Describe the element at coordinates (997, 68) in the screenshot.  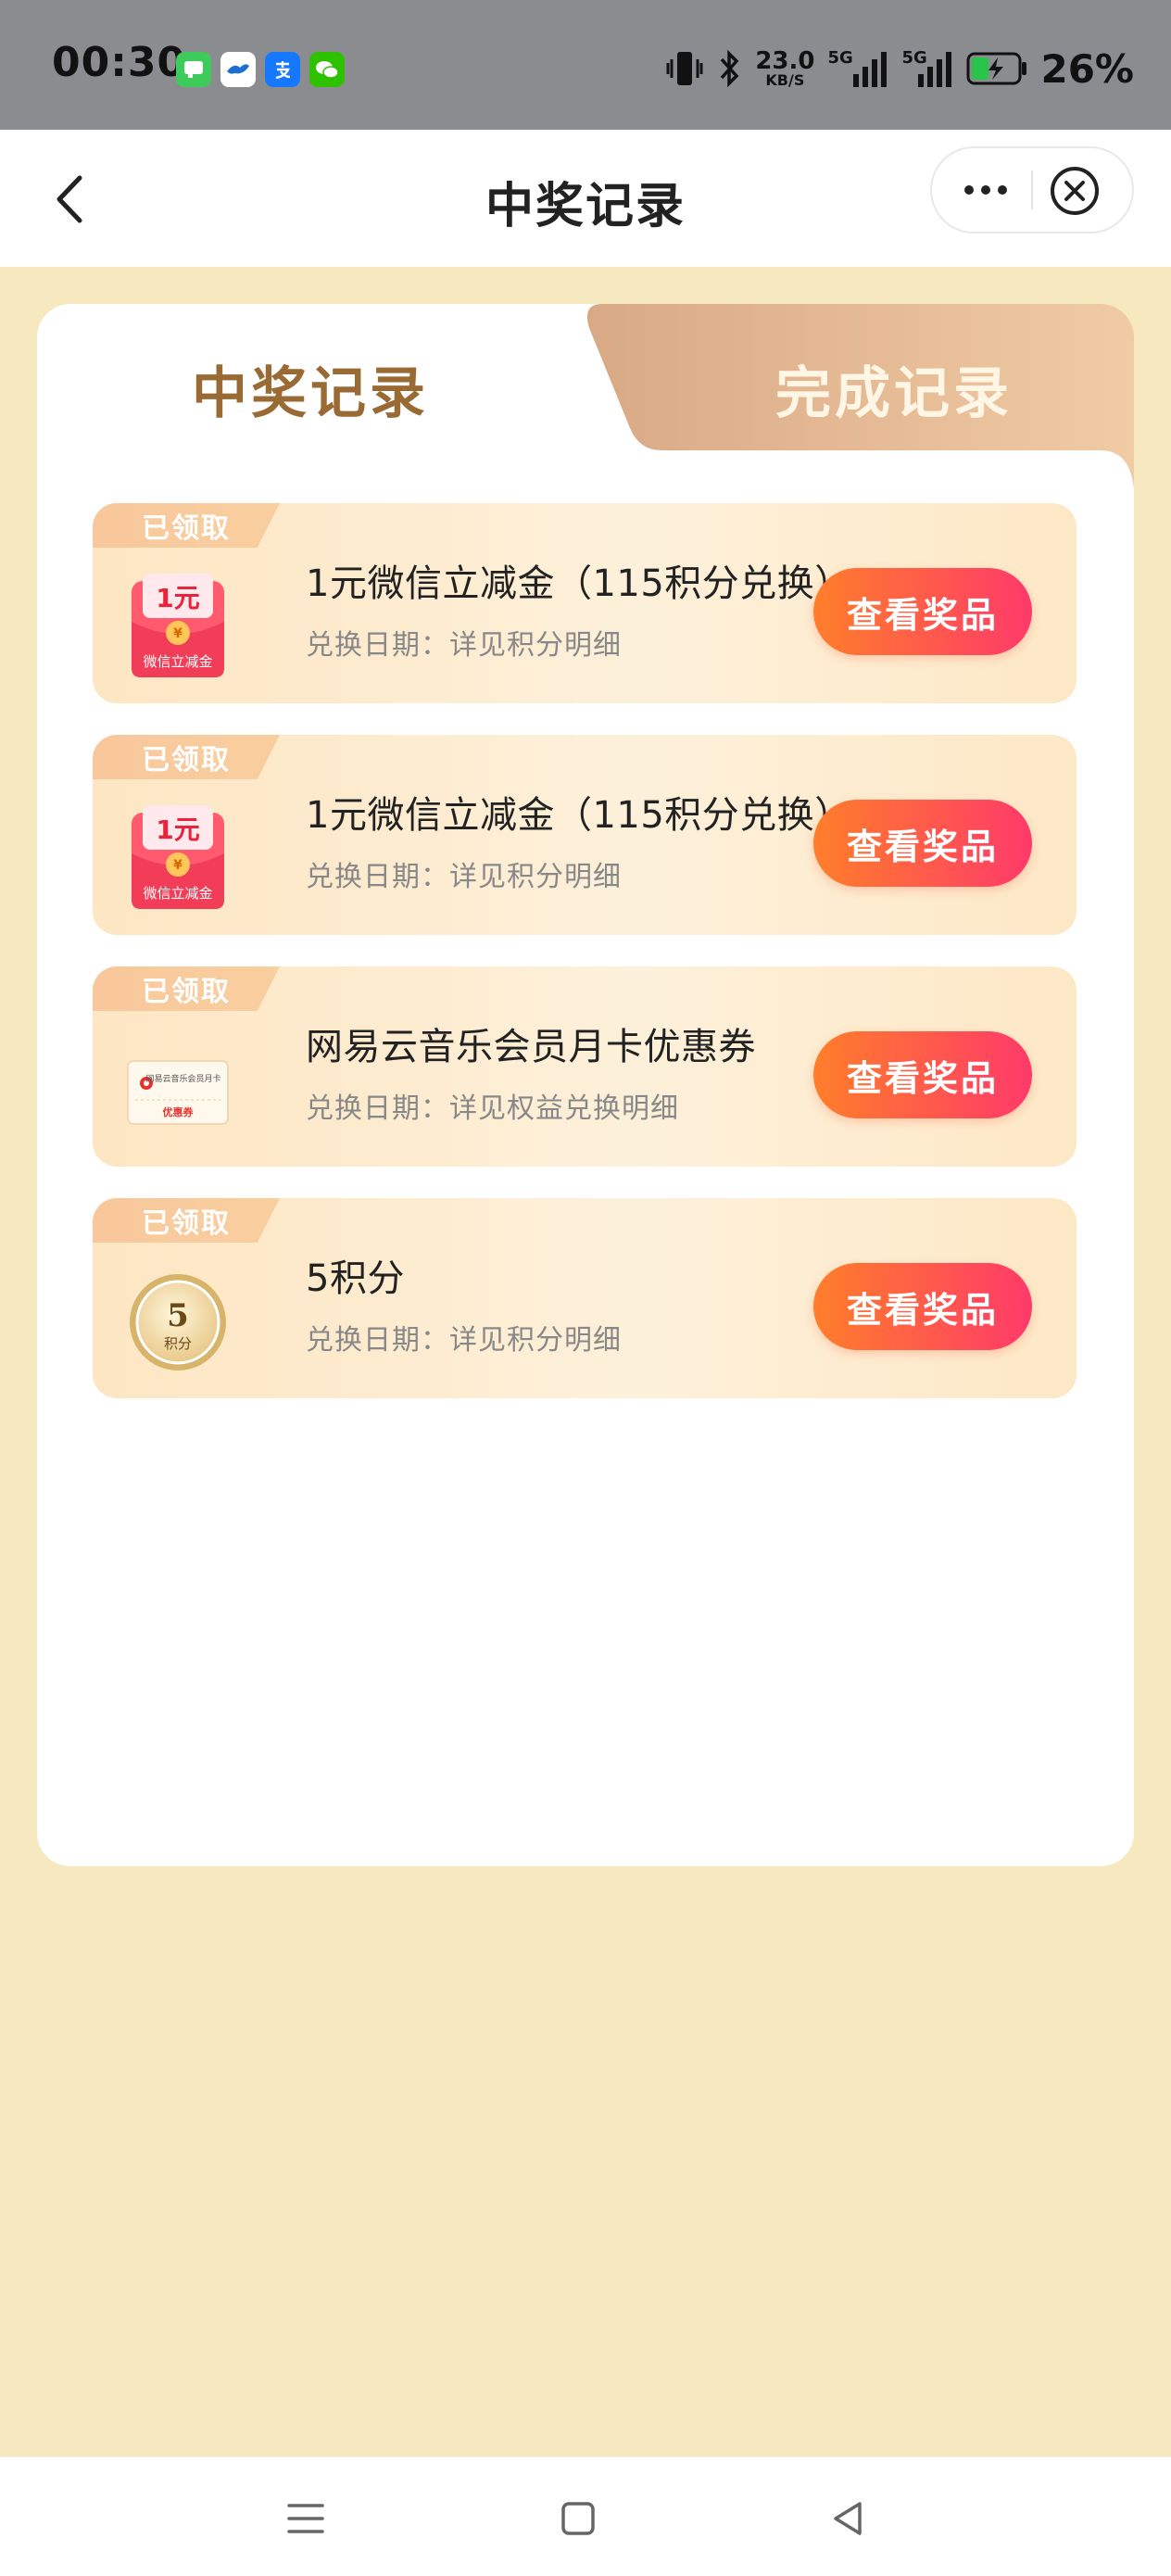
I see `battery-icon` at that location.